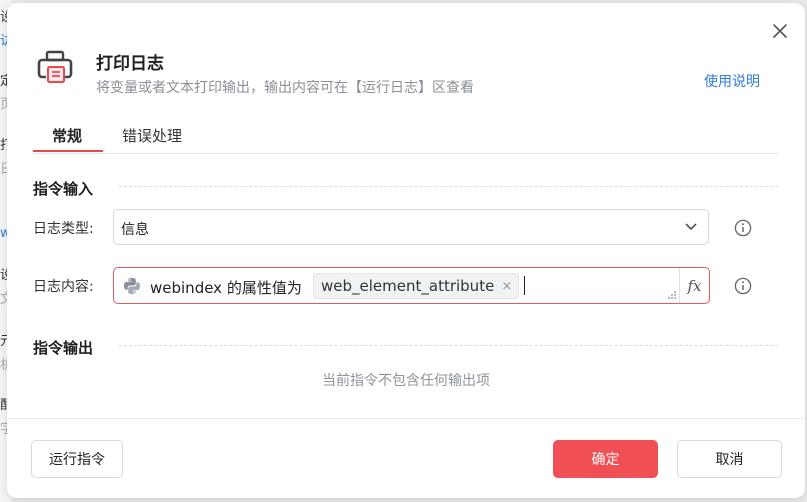 This screenshot has width=807, height=502. I want to click on output-section-title: 指令输出, so click(63, 348).